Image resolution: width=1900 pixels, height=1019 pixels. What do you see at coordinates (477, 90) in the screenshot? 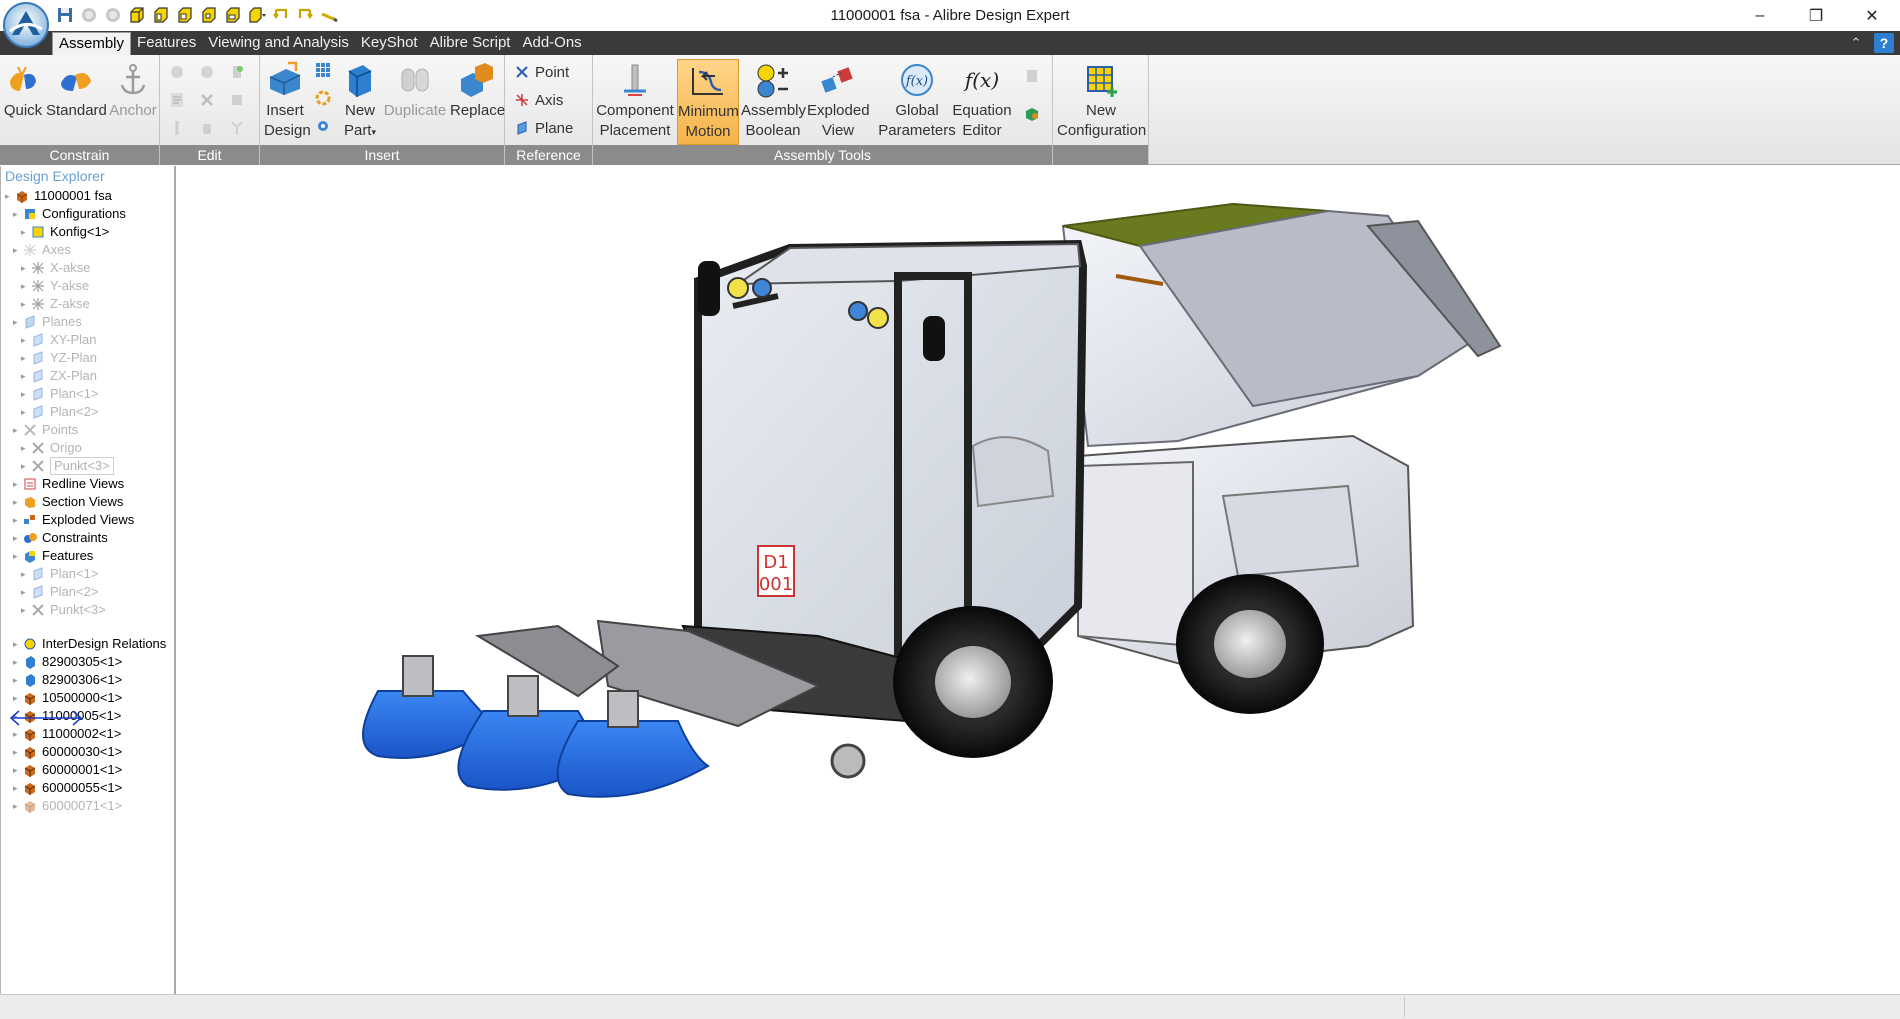
I see `replace-button: Replace` at bounding box center [477, 90].